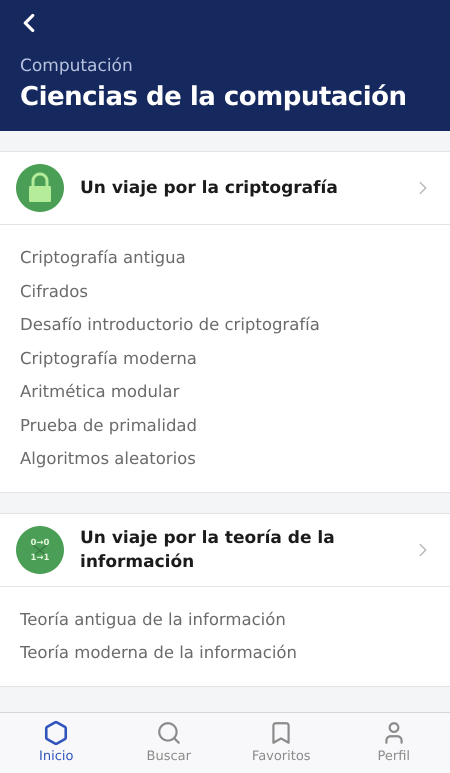 This screenshot has height=773, width=450. Describe the element at coordinates (225, 392) in the screenshot. I see `lesson-link: Aritmética modular` at that location.